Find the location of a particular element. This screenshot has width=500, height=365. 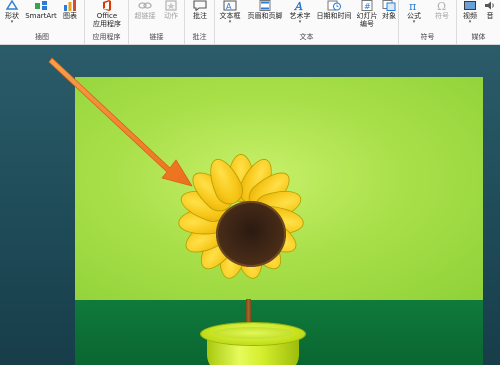

group-symbols: π 公式 ▾ Ω 符号 符号 is located at coordinates (428, 22).